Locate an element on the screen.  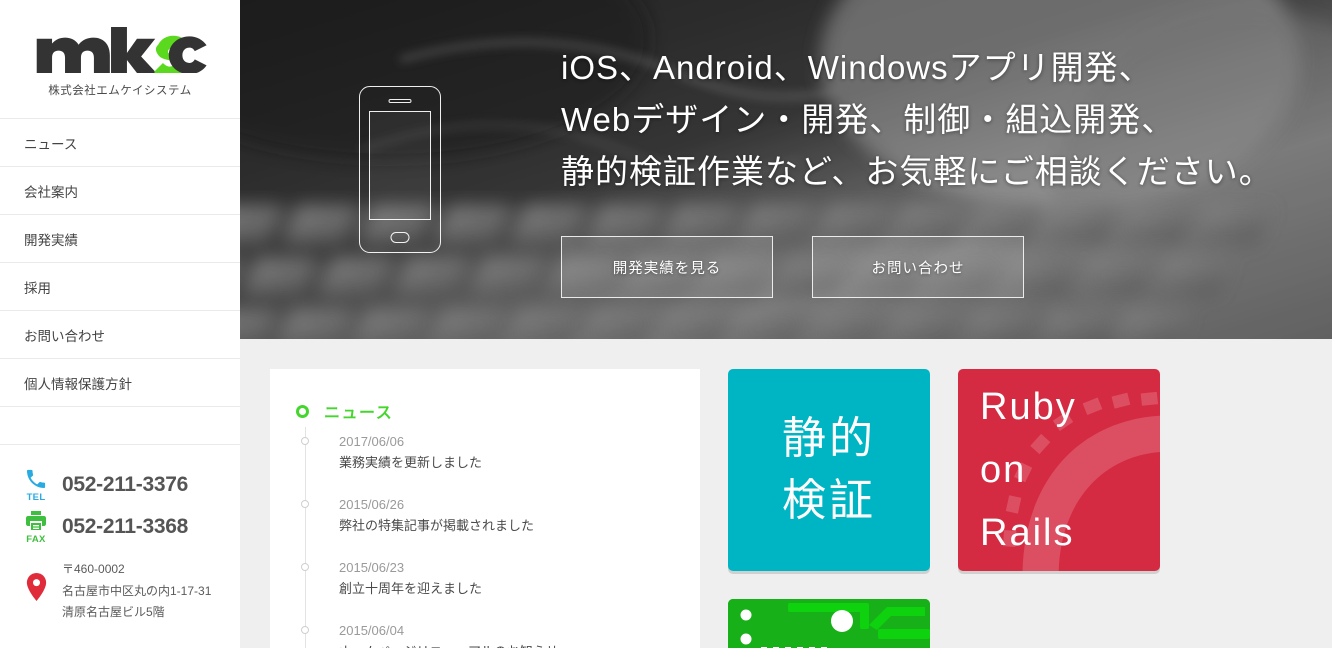
address-line-2: 名古屋市中区丸の内1-17-31 is located at coordinates (137, 590).